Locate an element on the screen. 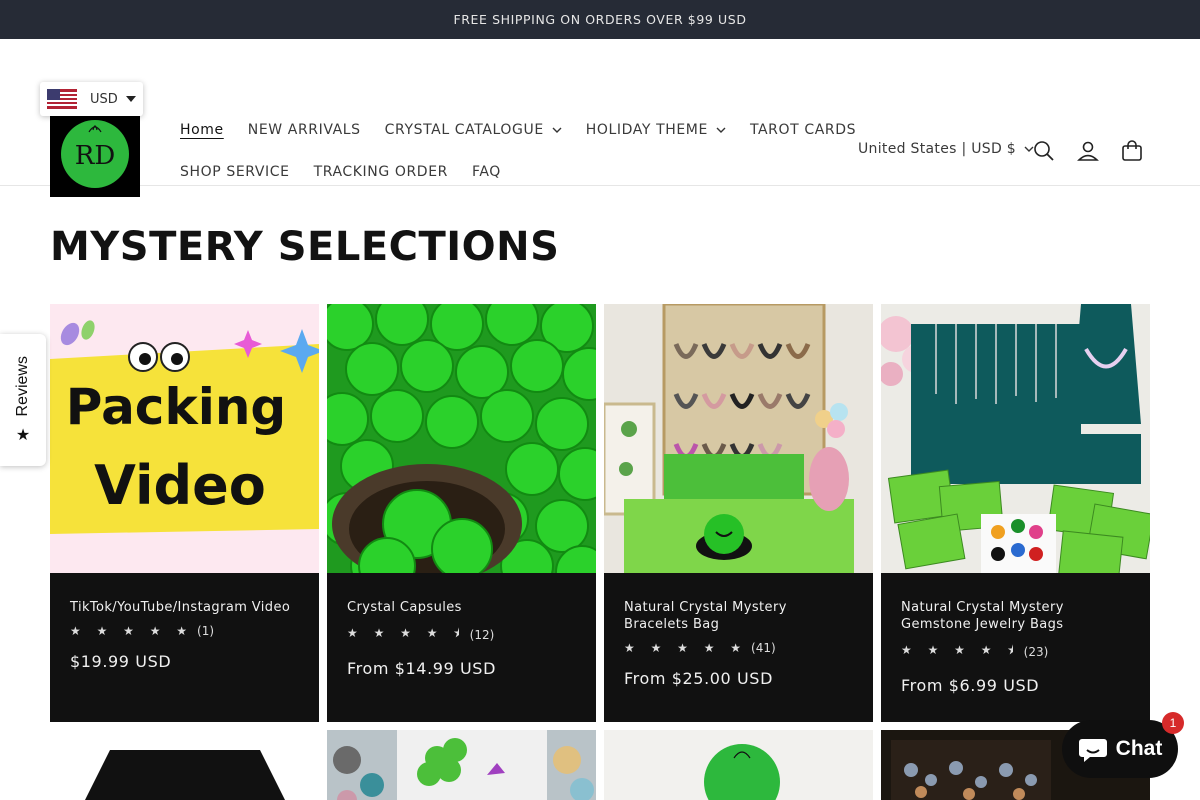 This screenshot has height=800, width=1200. reviews-tab: Reviews ★ is located at coordinates (23, 400).